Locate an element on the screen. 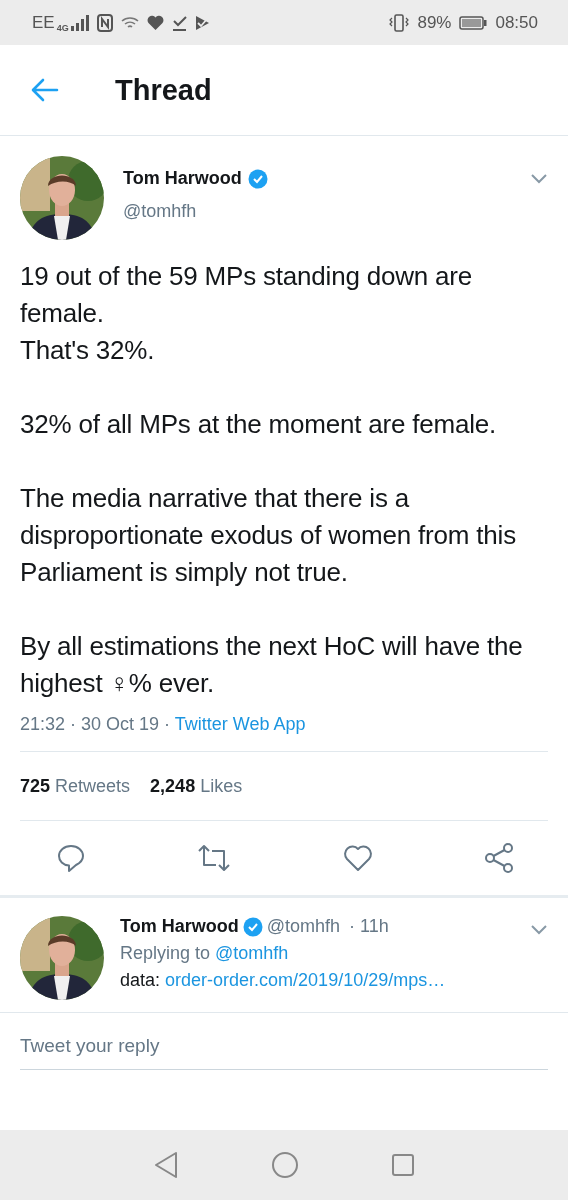 This screenshot has width=568, height=1200. clock: 08:50 is located at coordinates (516, 22).